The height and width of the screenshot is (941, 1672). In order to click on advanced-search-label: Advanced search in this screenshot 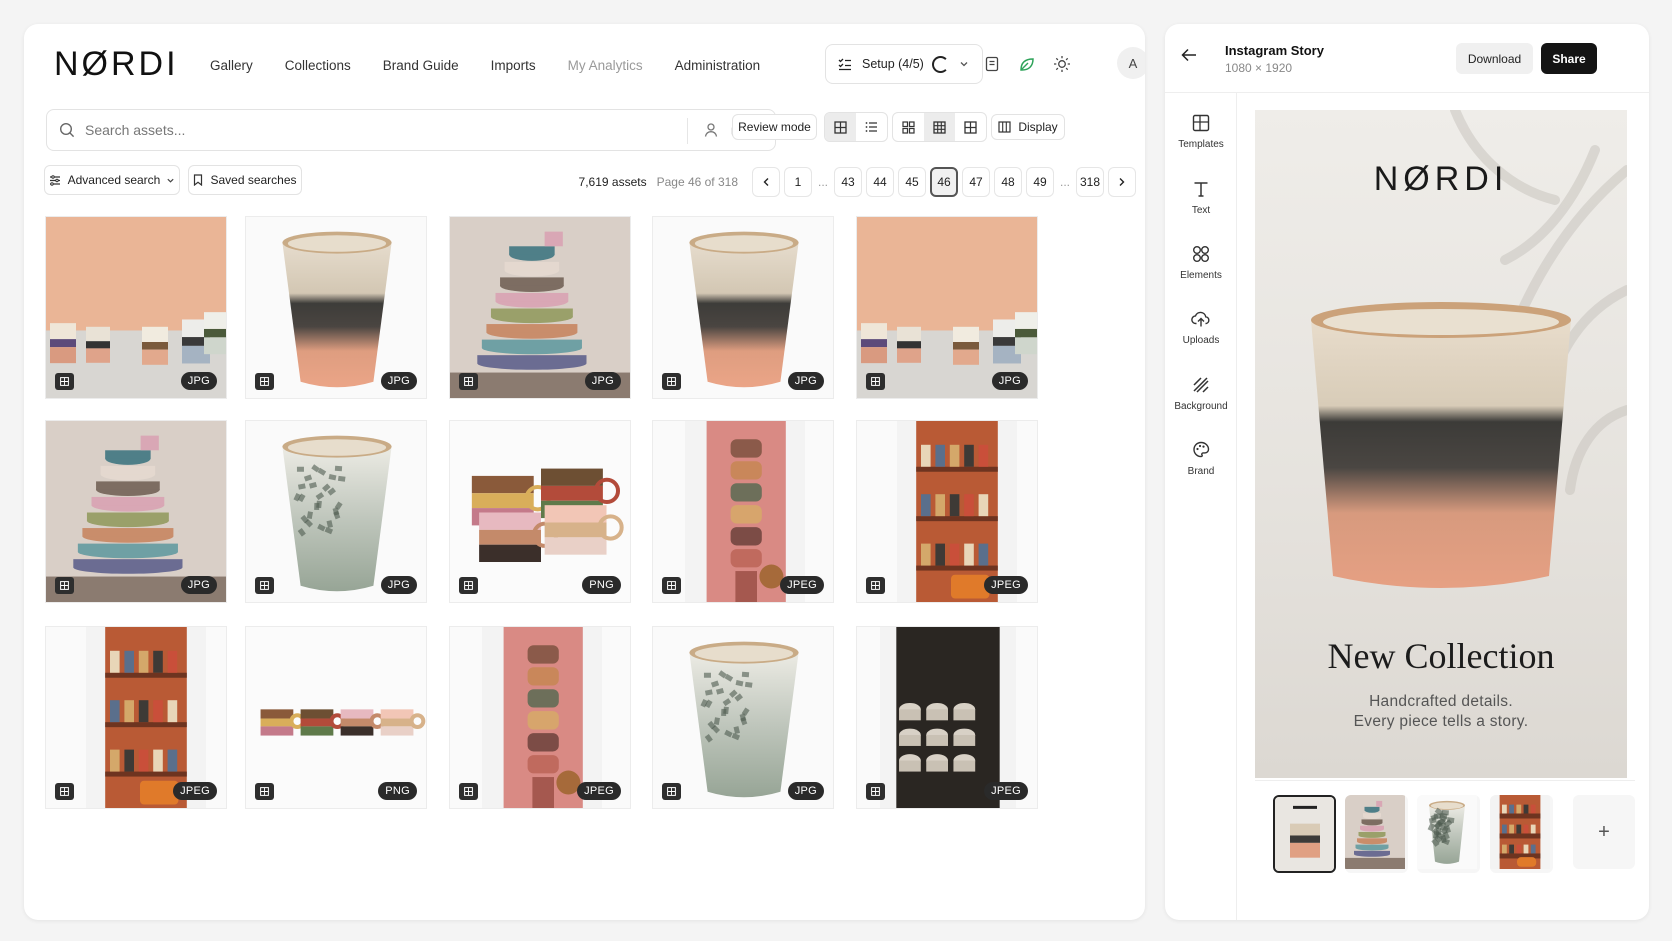, I will do `click(114, 180)`.